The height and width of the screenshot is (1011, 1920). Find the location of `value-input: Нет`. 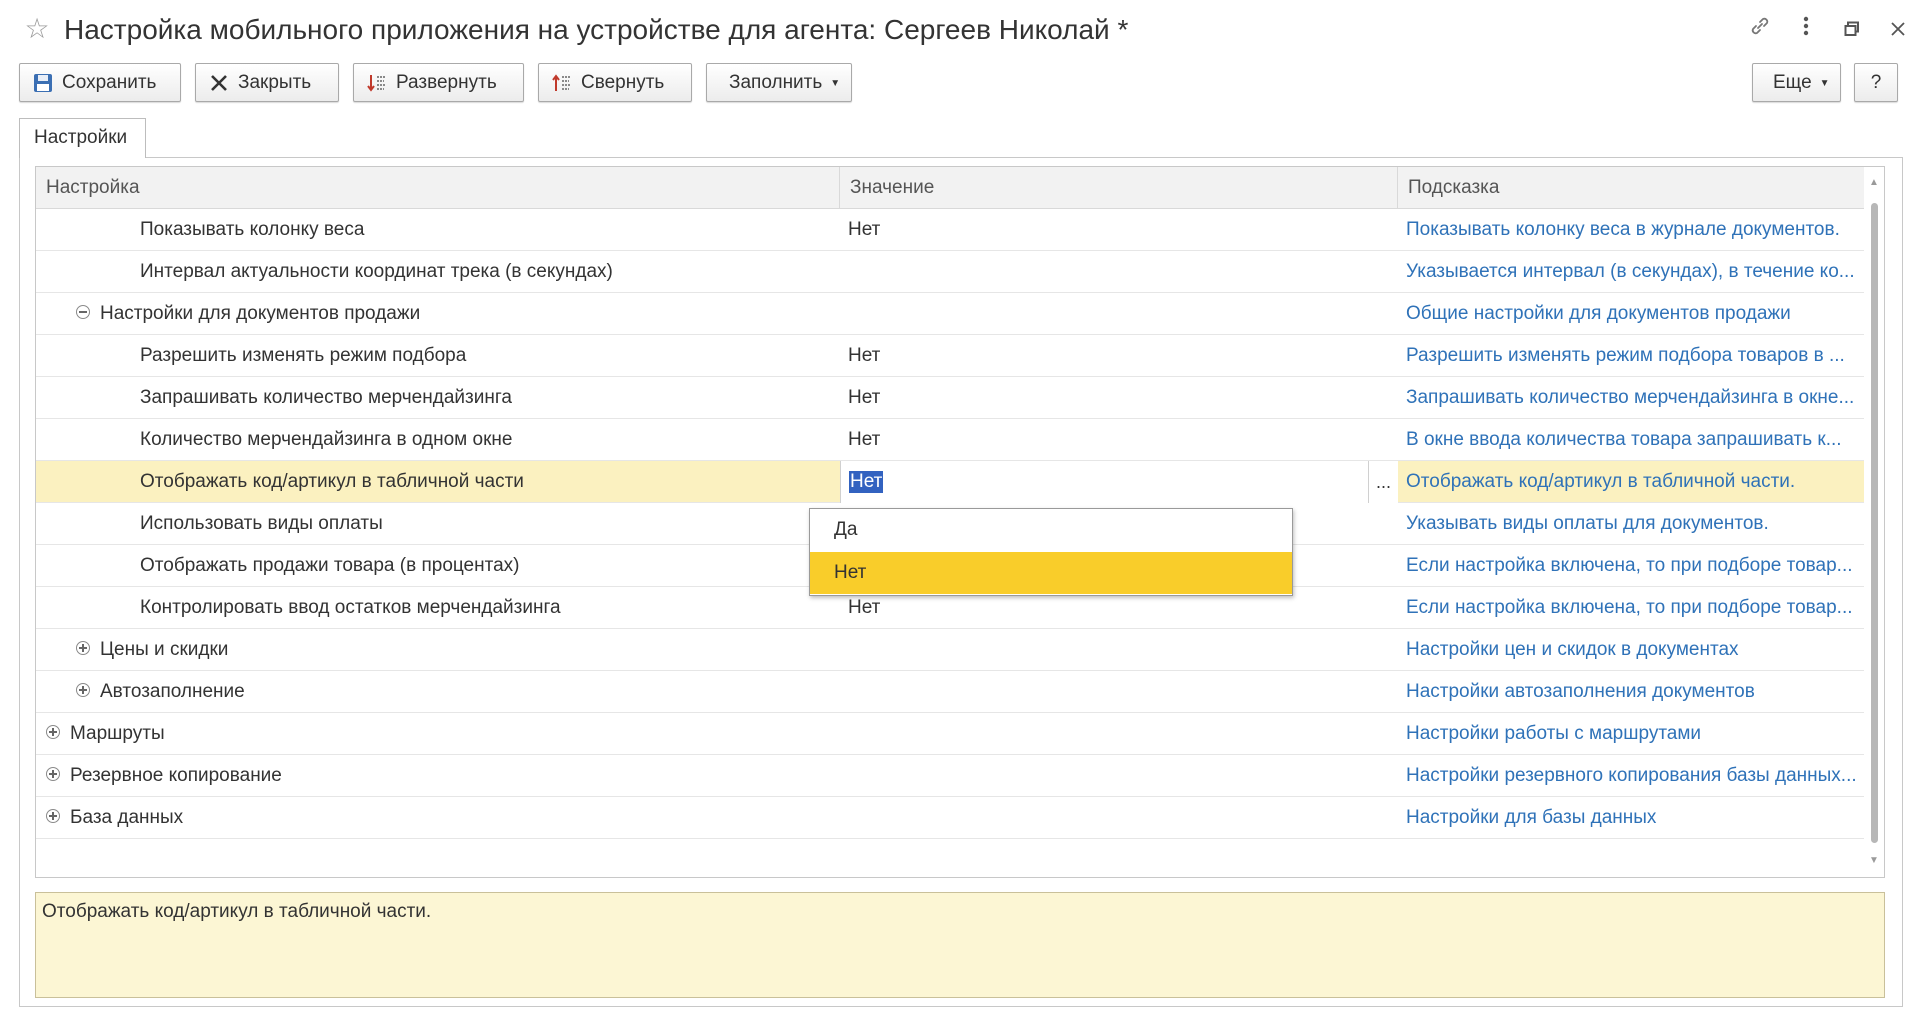

value-input: Нет is located at coordinates (1104, 482).